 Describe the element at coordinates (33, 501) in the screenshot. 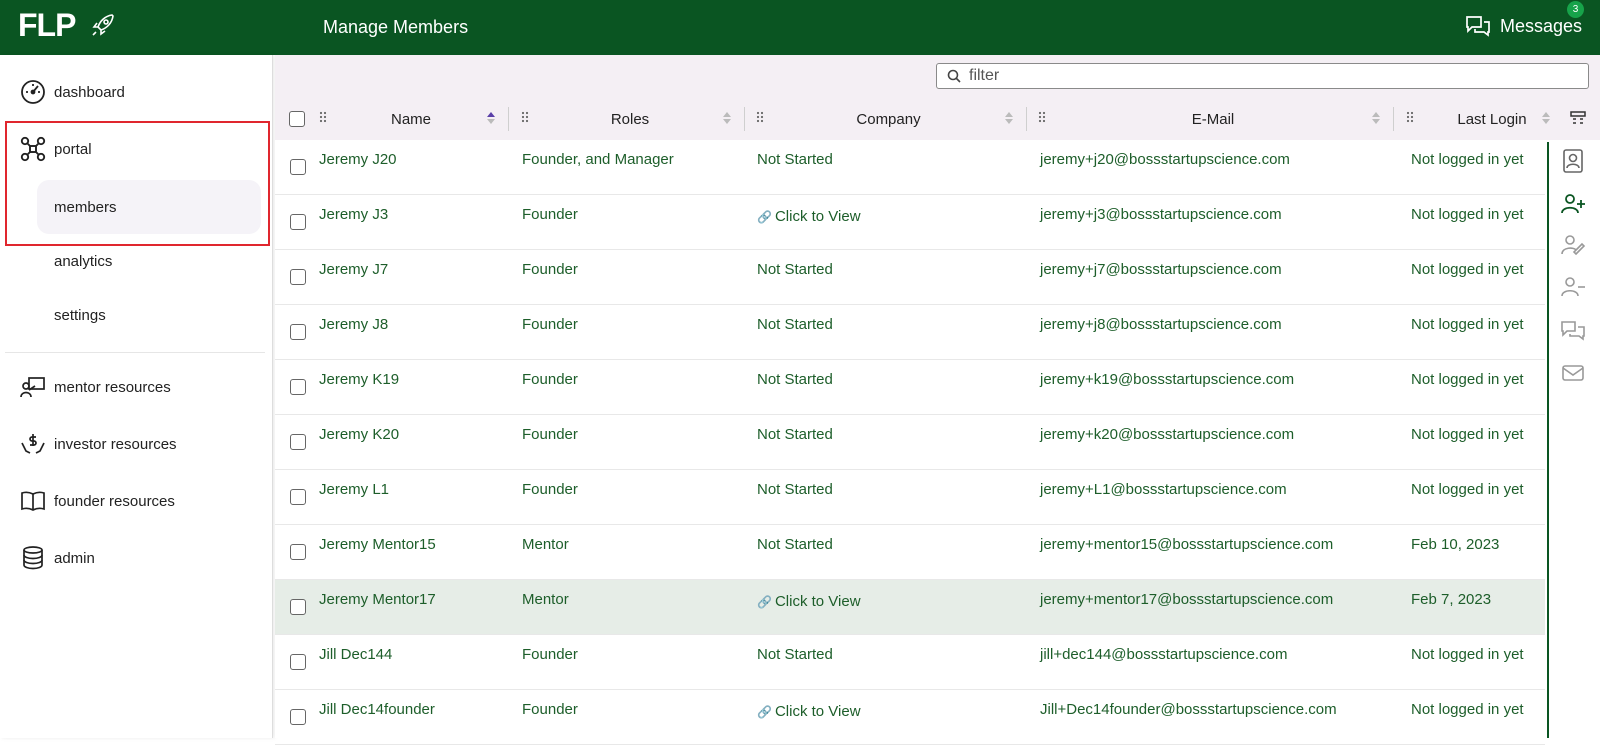

I see `book-icon` at that location.